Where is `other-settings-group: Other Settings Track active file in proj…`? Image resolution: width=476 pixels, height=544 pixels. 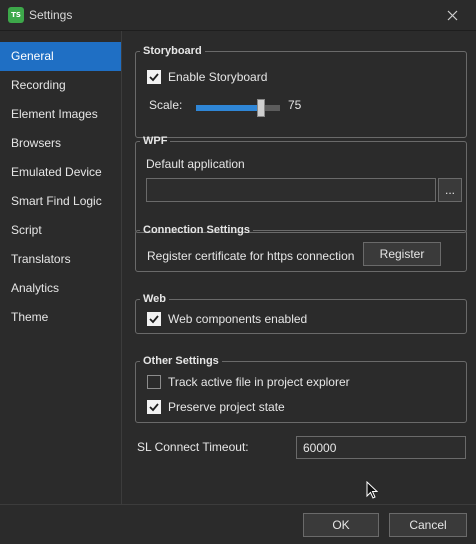 other-settings-group: Other Settings Track active file in proj… is located at coordinates (301, 389).